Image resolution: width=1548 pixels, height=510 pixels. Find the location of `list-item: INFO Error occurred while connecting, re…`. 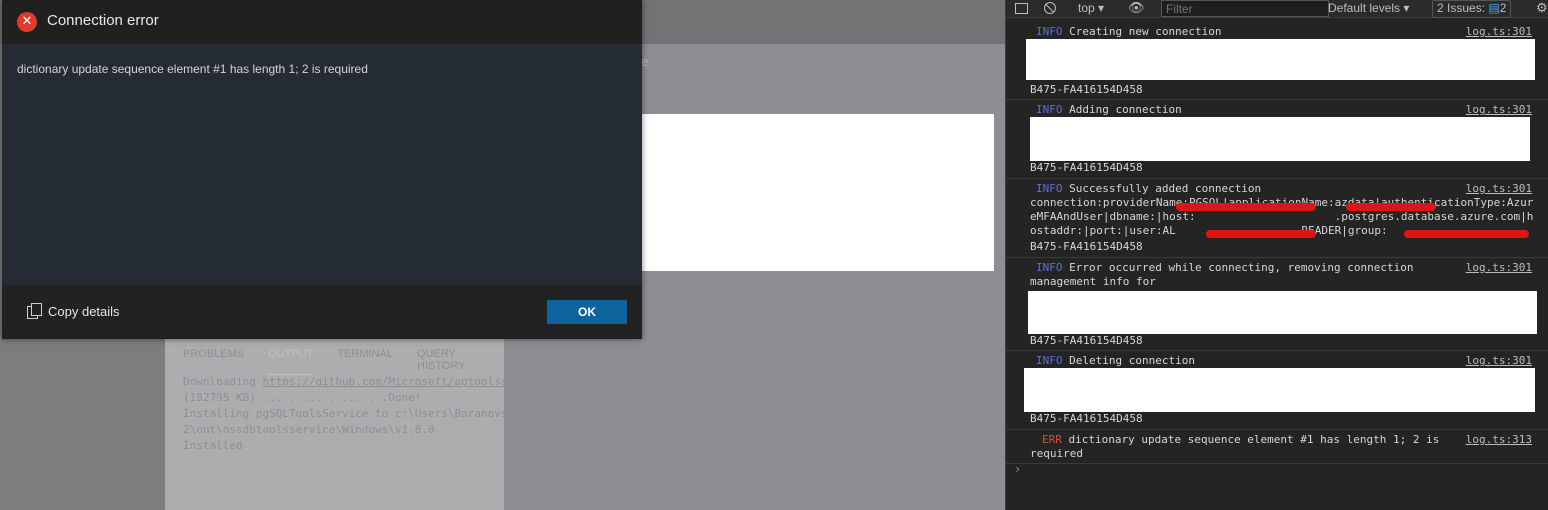

list-item: INFO Error occurred while connecting, re… is located at coordinates (1277, 304).